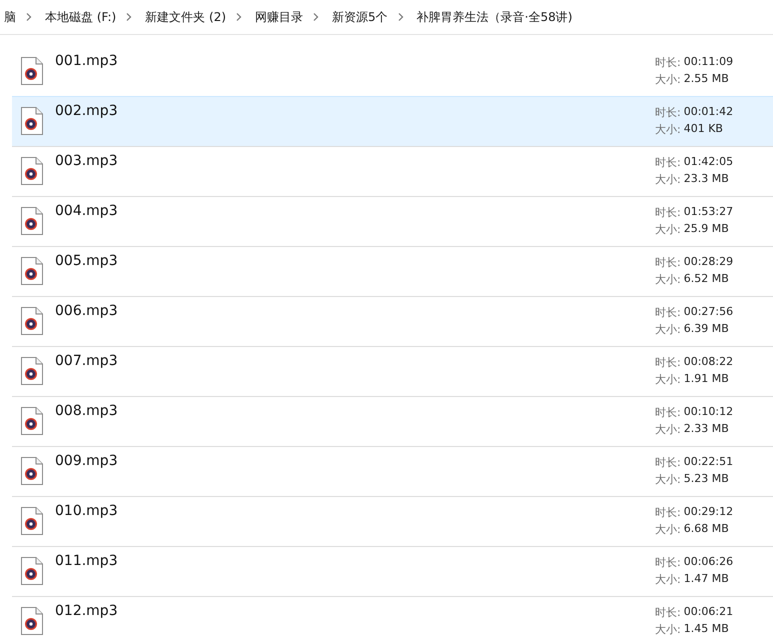 The height and width of the screenshot is (639, 773). I want to click on file-name: 001.mp3, so click(86, 62).